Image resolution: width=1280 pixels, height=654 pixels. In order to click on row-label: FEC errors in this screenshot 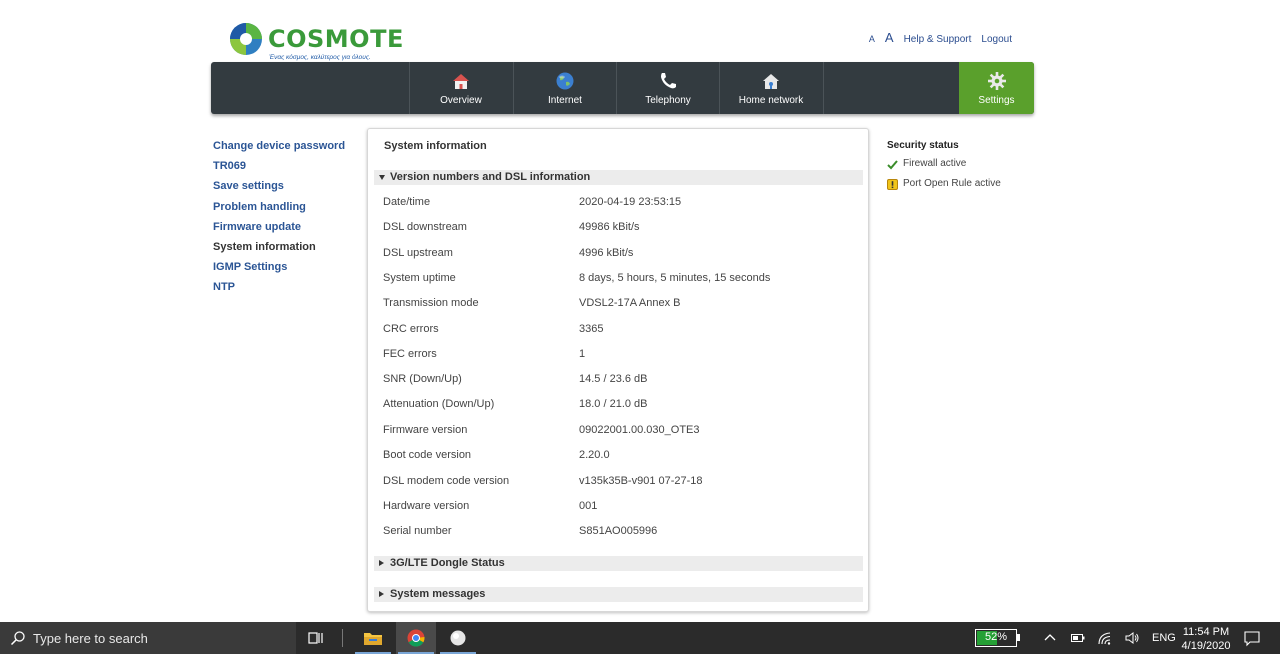, I will do `click(410, 354)`.